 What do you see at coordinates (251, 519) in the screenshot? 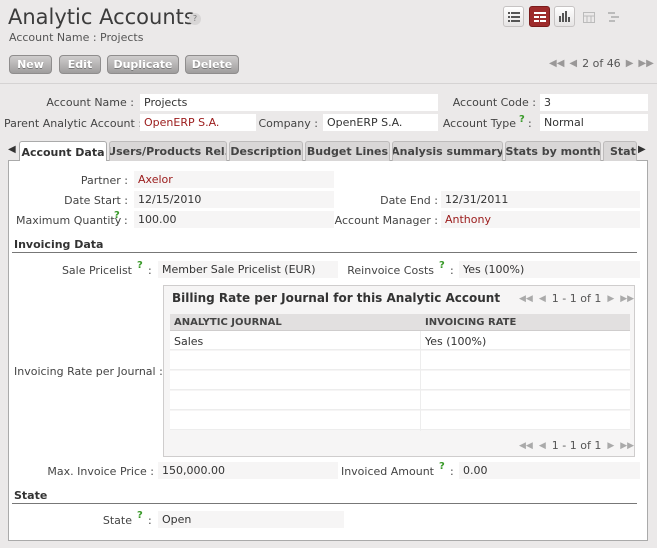
I see `state-field: Open` at bounding box center [251, 519].